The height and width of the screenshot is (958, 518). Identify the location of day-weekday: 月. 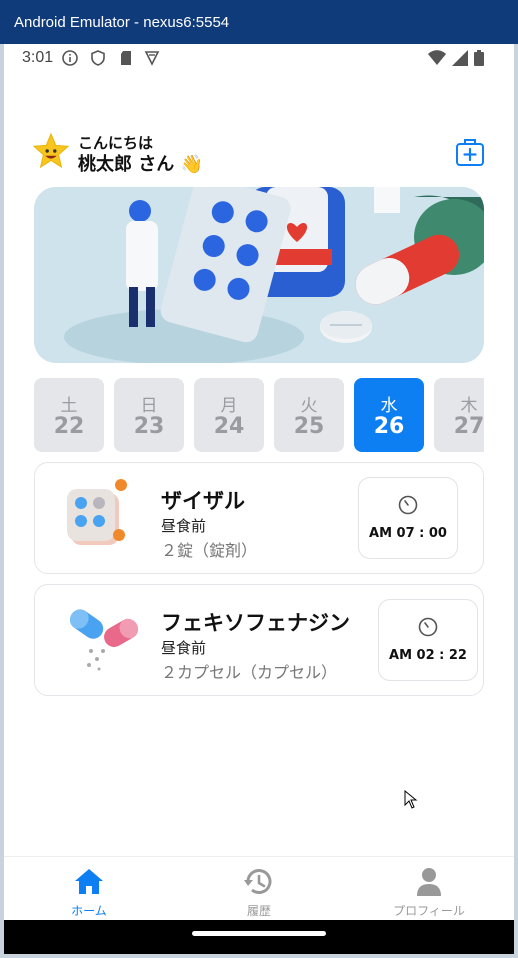
(229, 406).